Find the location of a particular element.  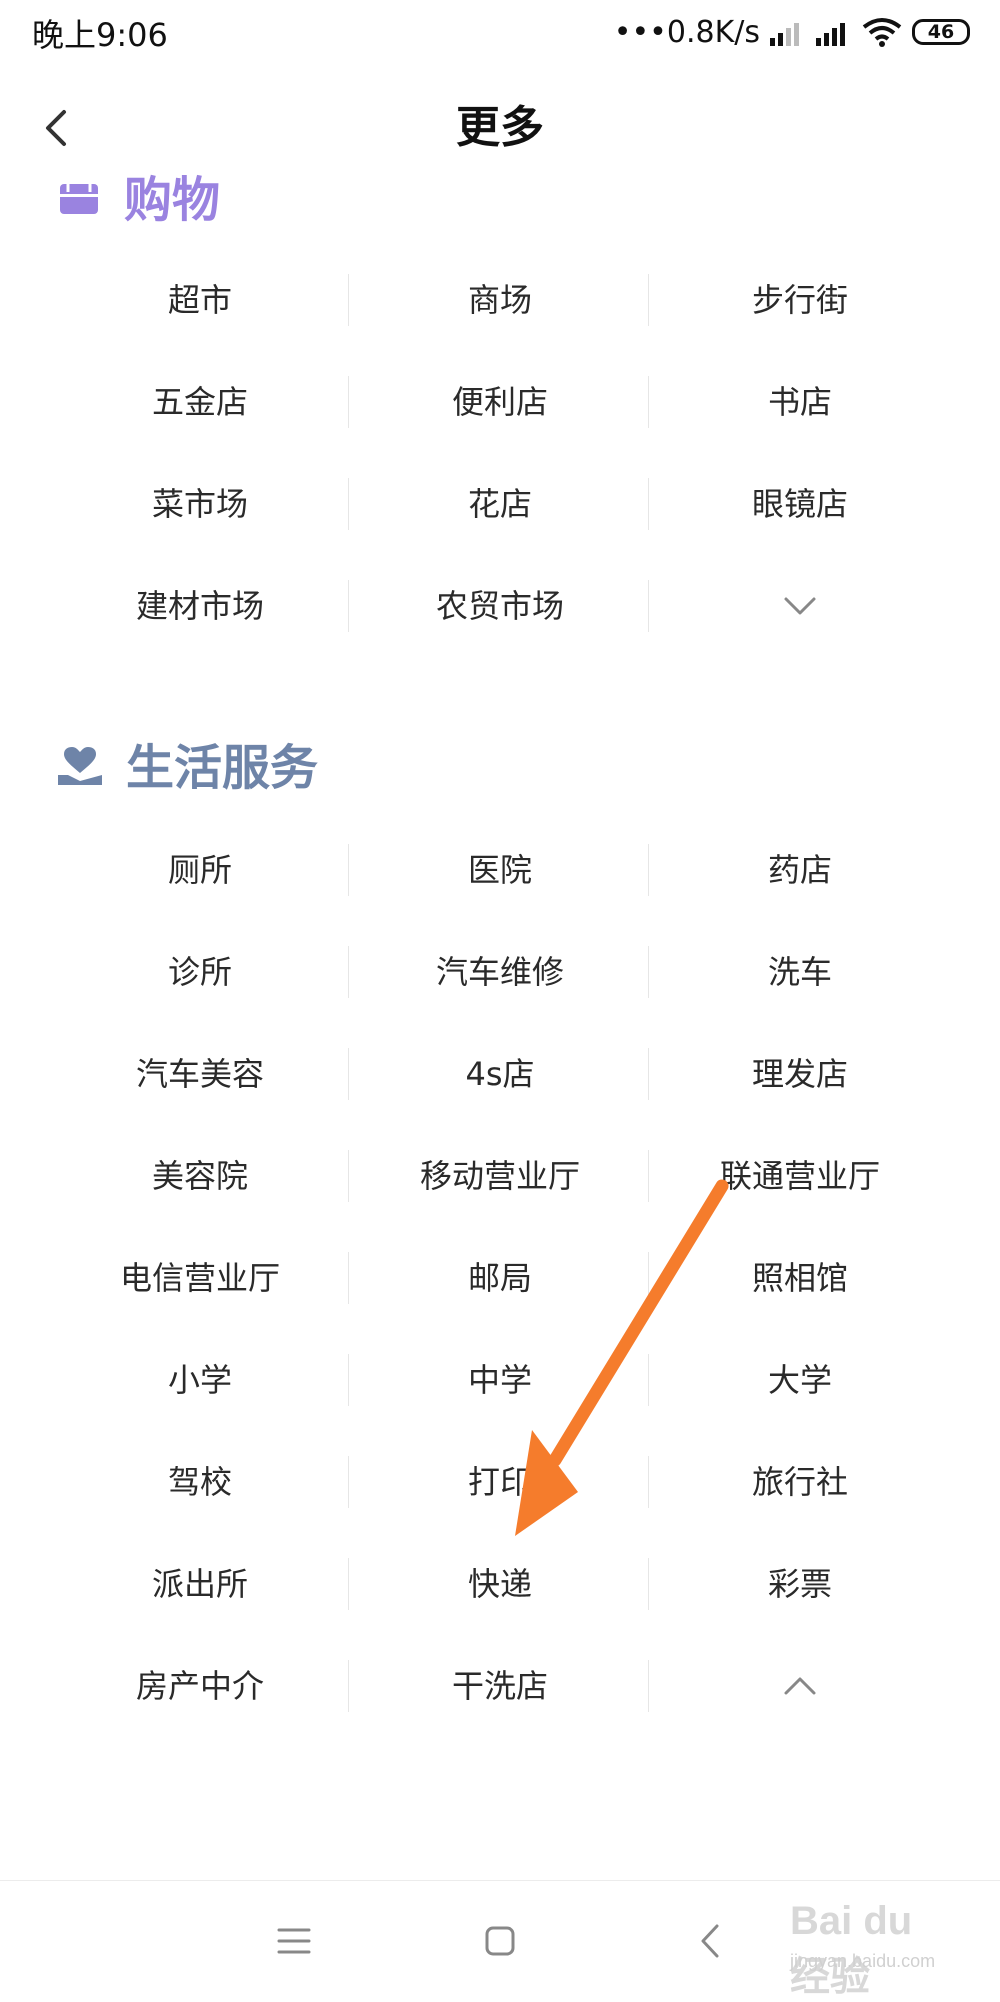

category-cell: 医院 is located at coordinates (500, 870).